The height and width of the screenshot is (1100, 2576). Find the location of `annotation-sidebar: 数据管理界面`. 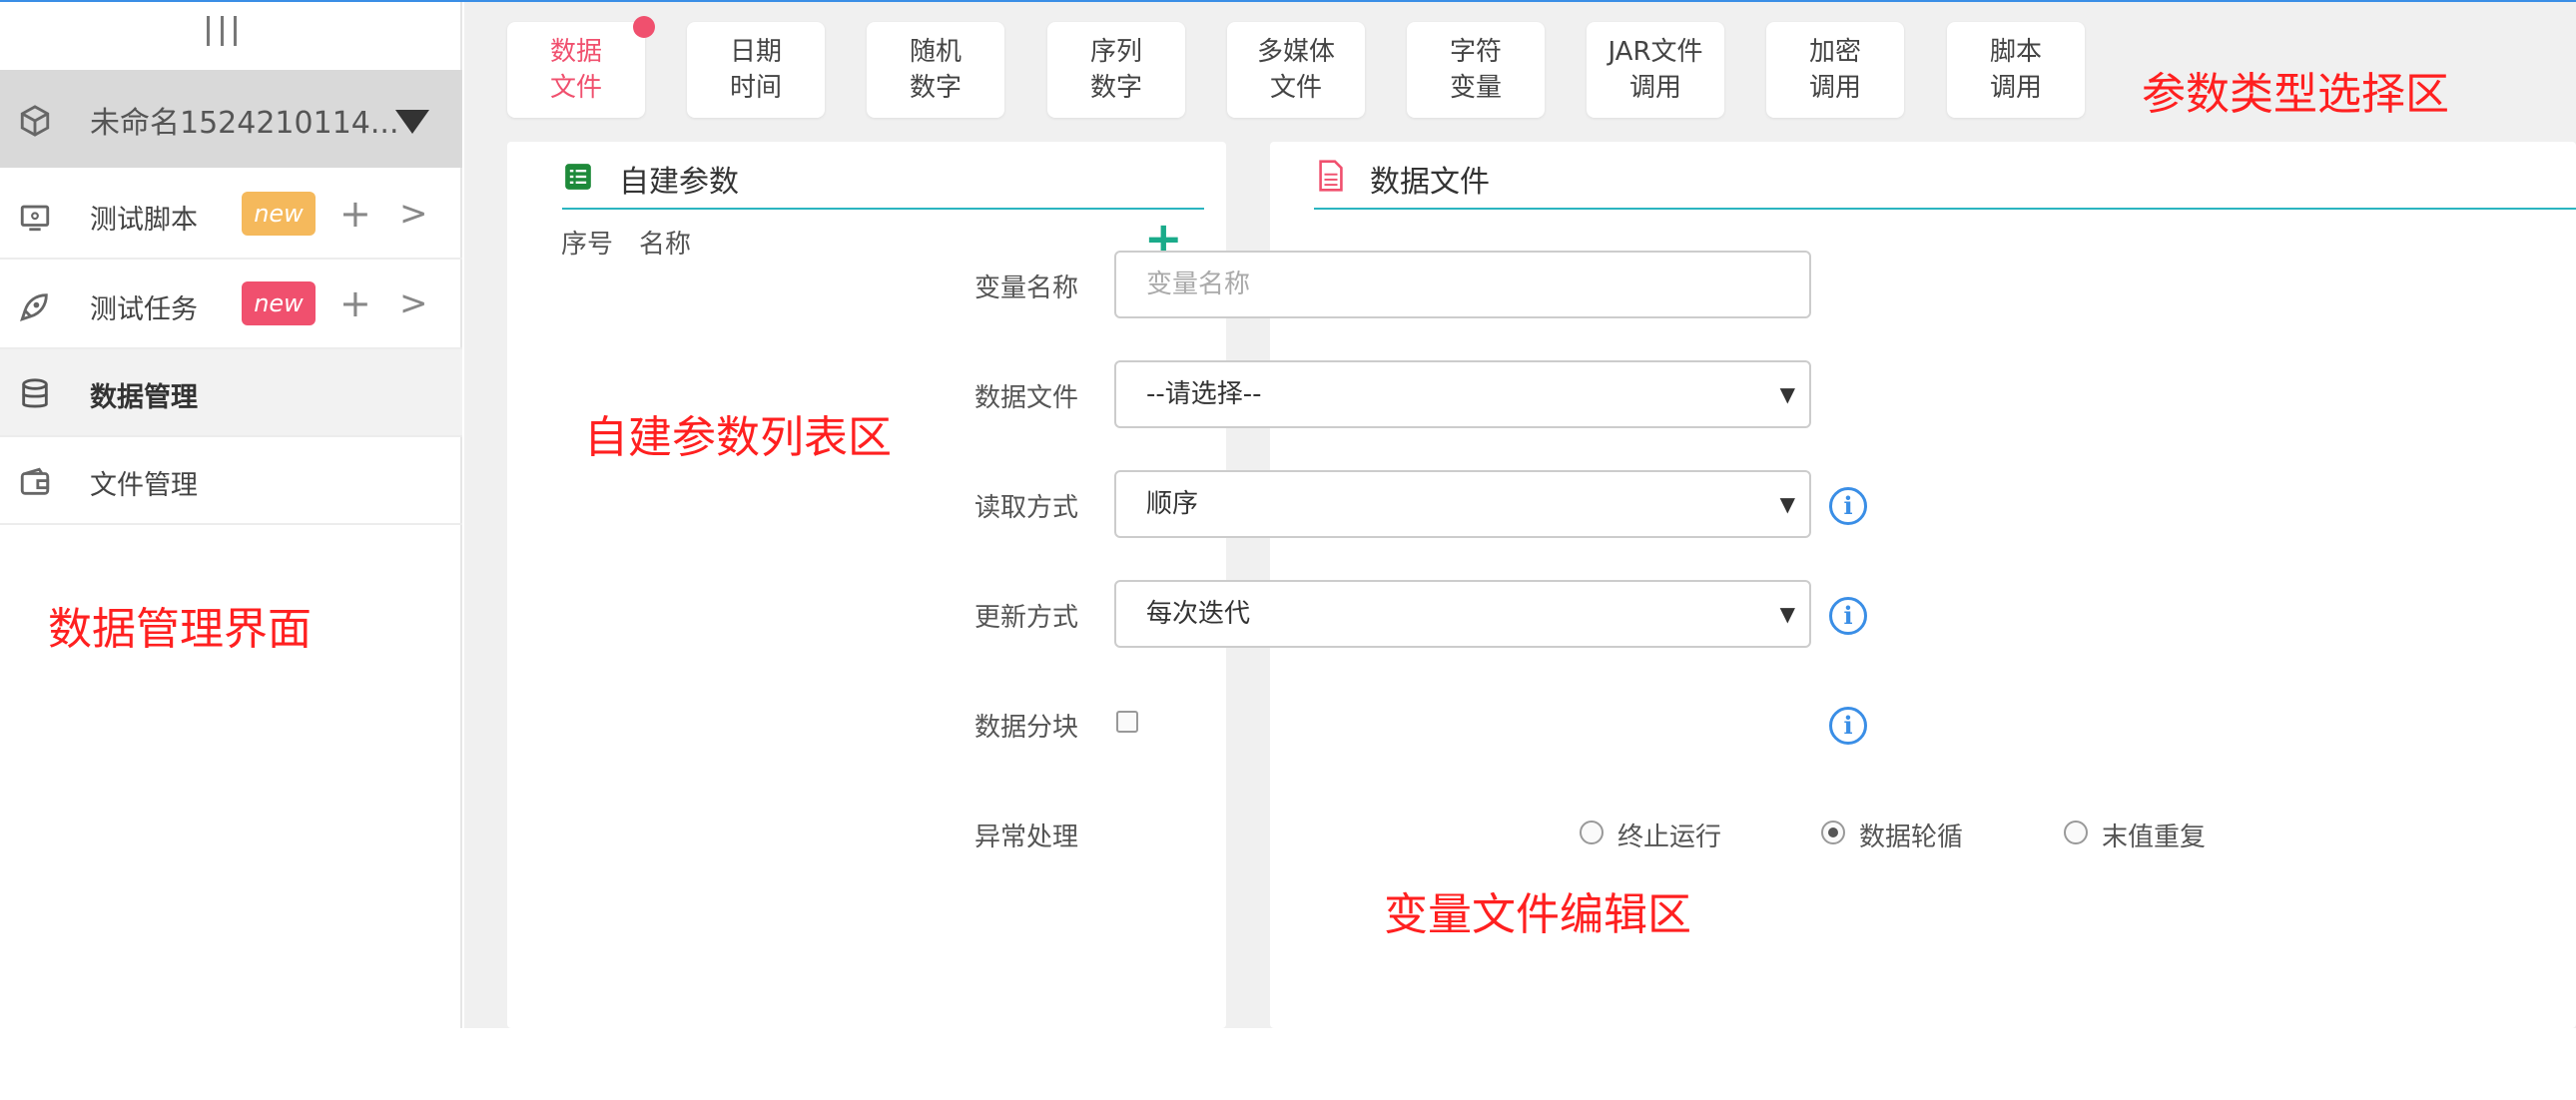

annotation-sidebar: 数据管理界面 is located at coordinates (180, 629).